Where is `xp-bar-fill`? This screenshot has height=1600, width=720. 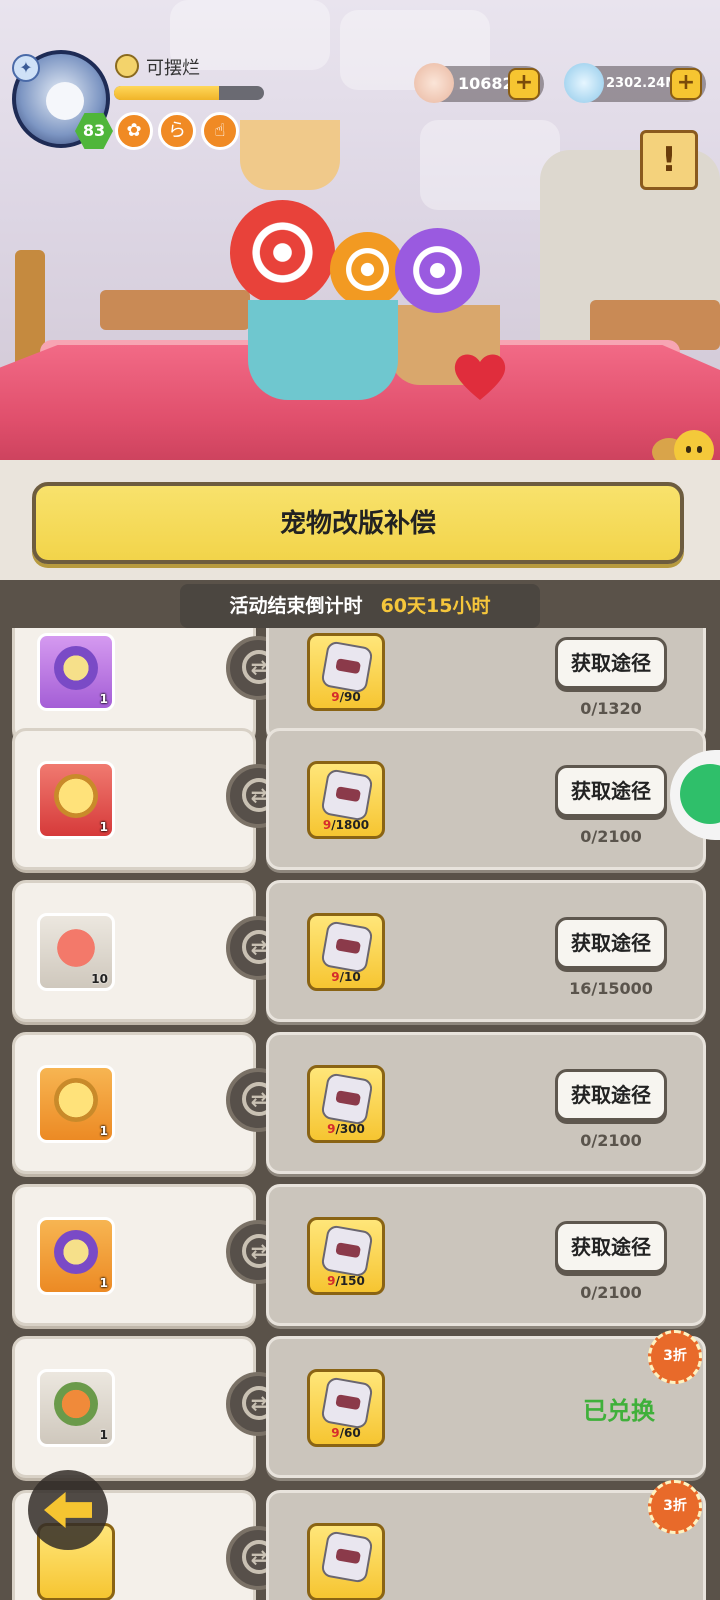
xp-bar-fill is located at coordinates (166, 93).